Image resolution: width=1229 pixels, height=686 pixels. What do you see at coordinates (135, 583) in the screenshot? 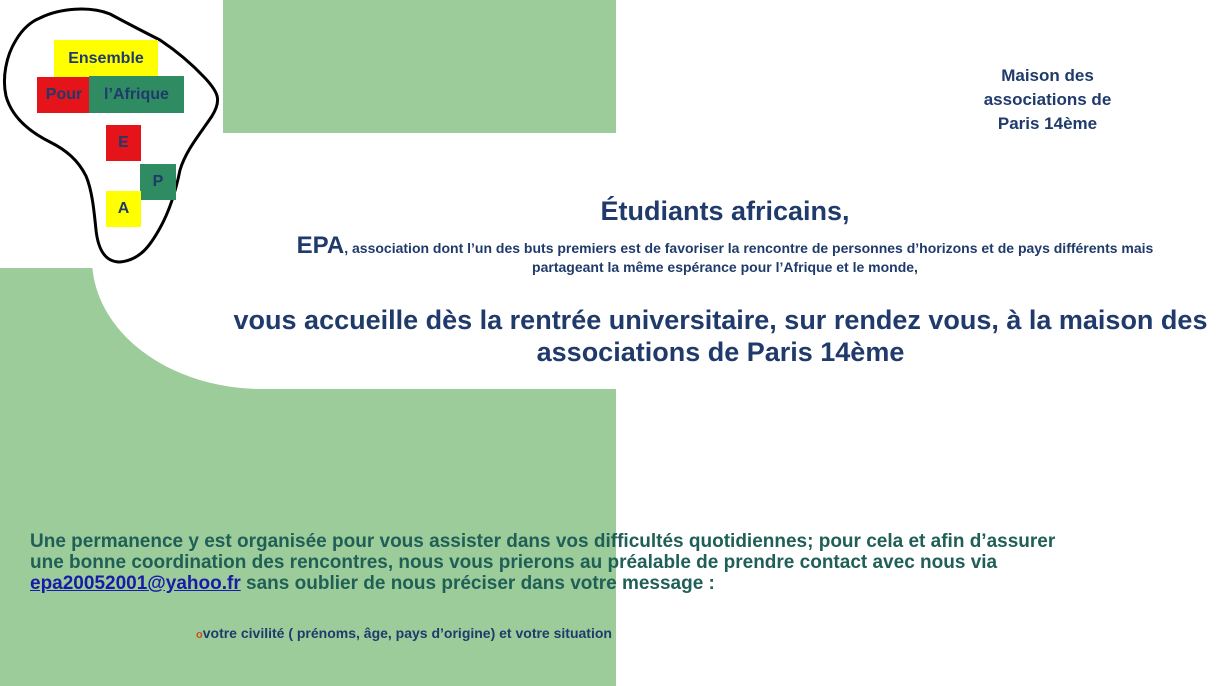
I see `email-link: epa20052001@yahoo.fr` at bounding box center [135, 583].